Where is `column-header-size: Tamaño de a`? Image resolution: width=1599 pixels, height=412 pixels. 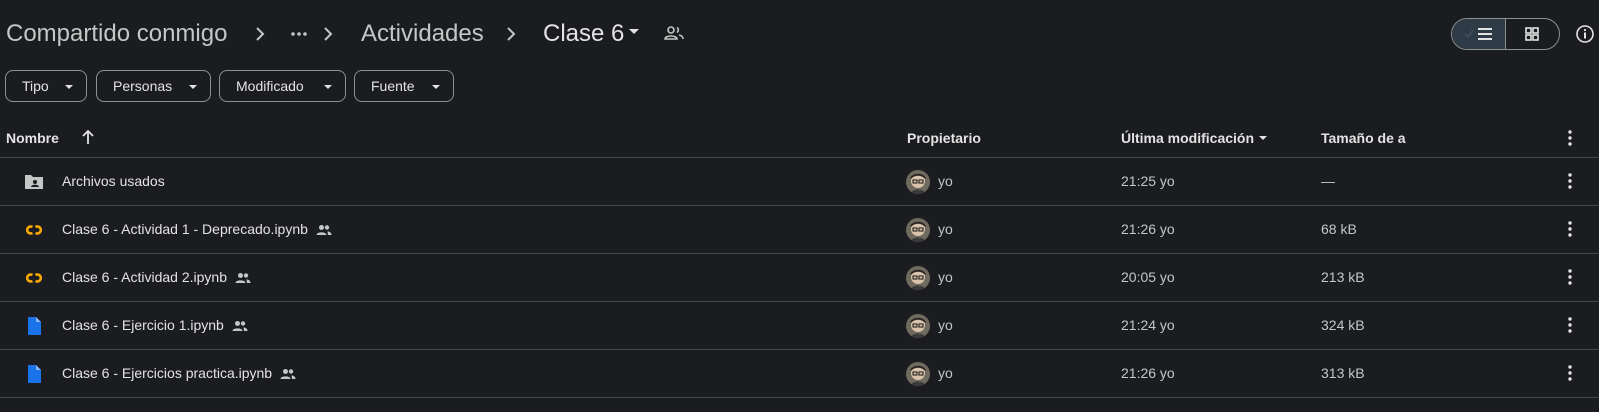 column-header-size: Tamaño de a is located at coordinates (1363, 138).